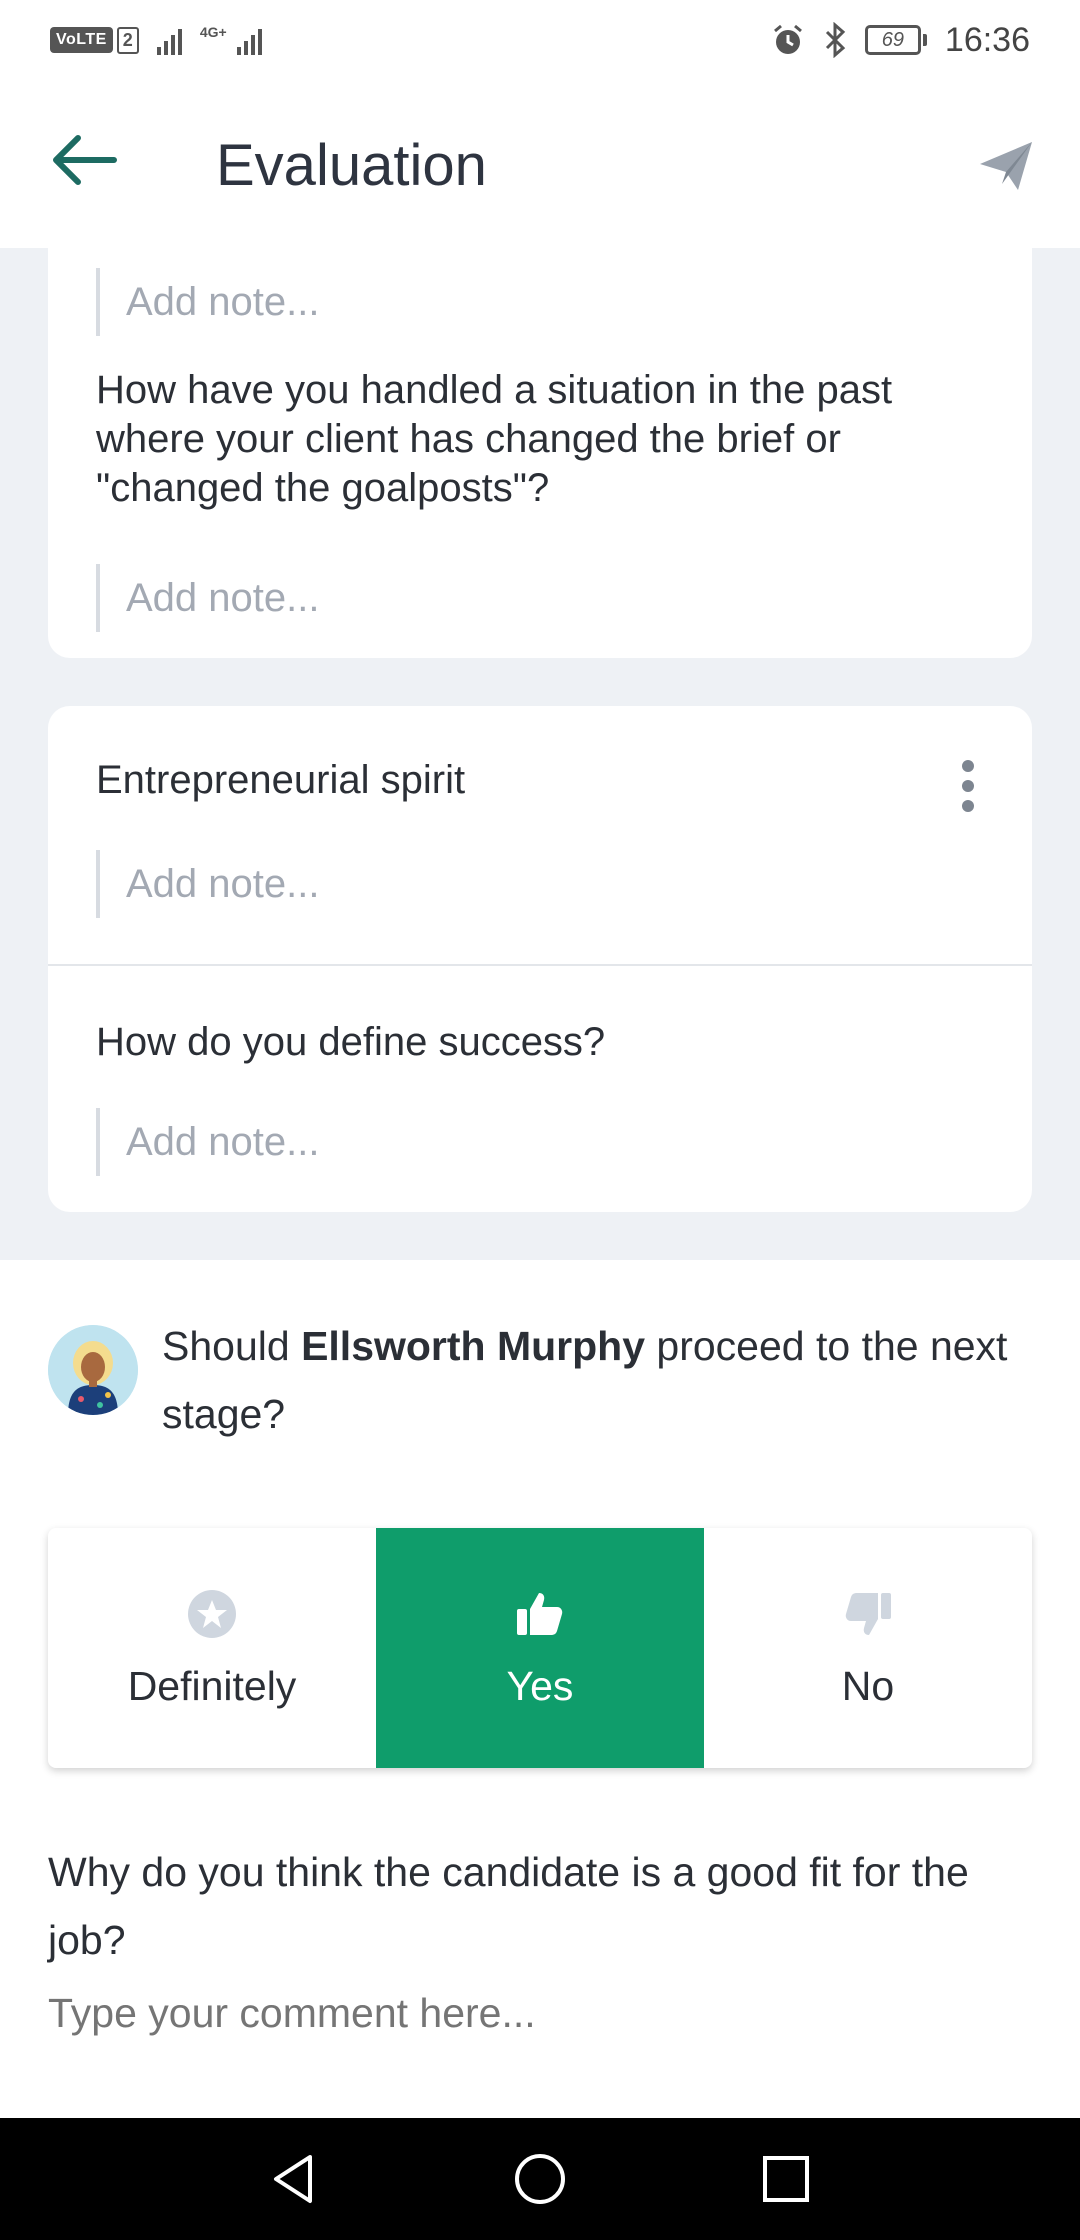 The image size is (1080, 2240). I want to click on more-options-icon, so click(968, 786).